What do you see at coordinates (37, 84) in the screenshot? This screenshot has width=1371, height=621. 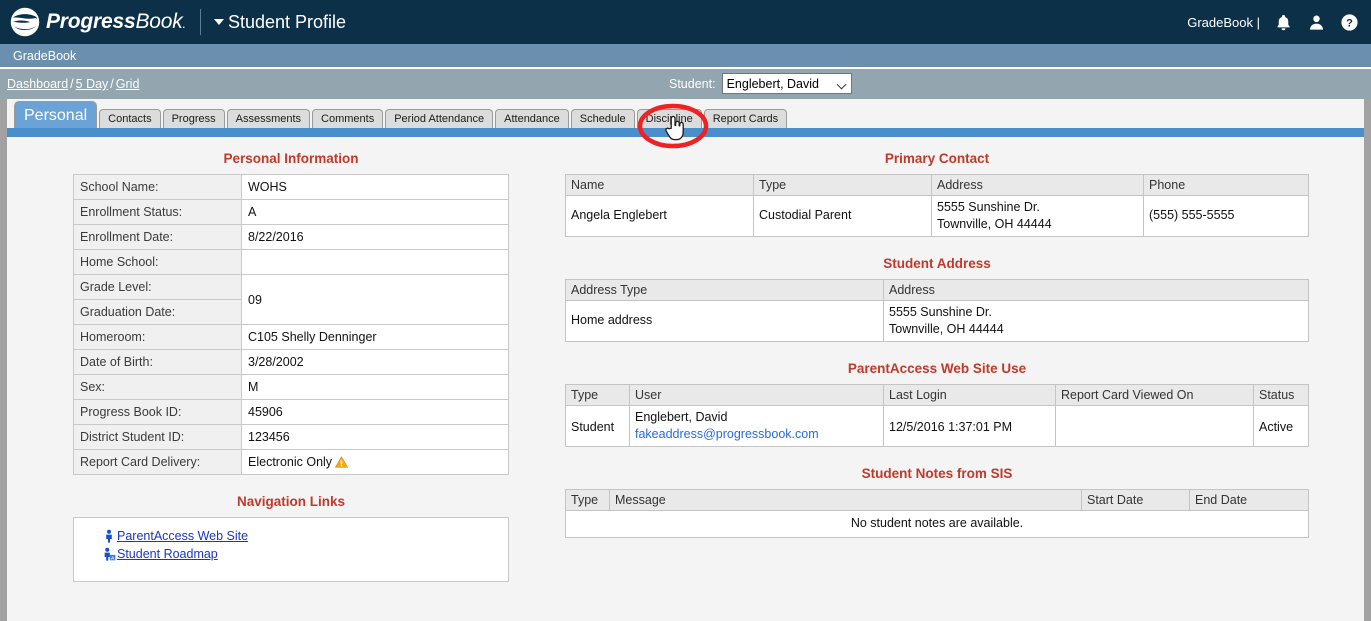 I see `breadcrumb-item-dashboard: Dashboard` at bounding box center [37, 84].